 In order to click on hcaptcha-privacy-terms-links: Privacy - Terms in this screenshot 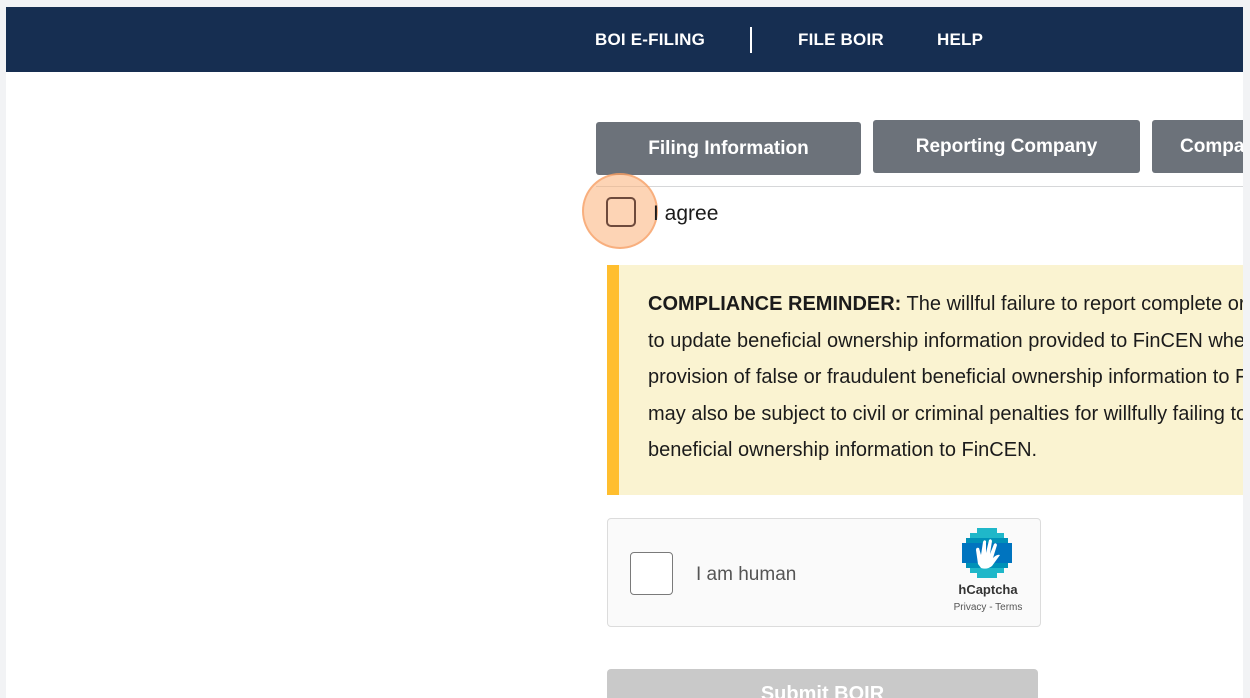, I will do `click(988, 607)`.